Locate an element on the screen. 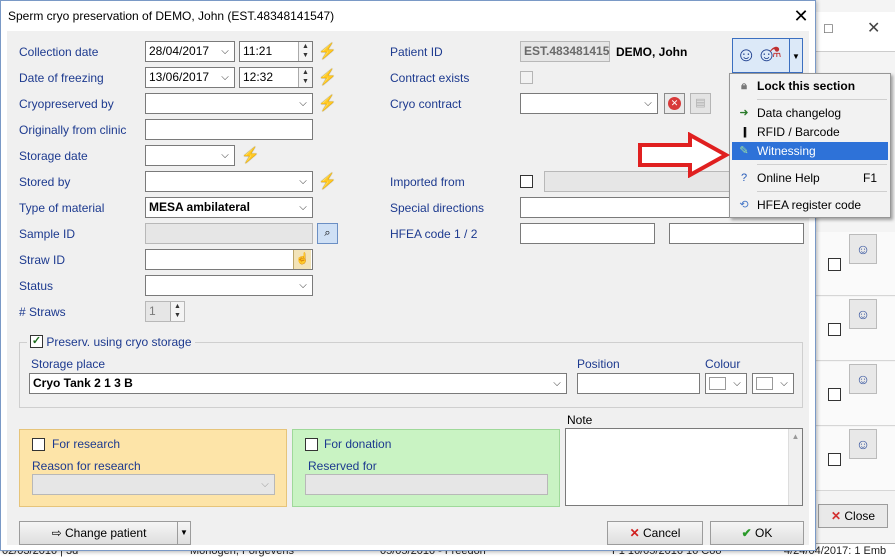  menu-item-hfea-register-code: ⟲ HFEA register code is located at coordinates (810, 205).